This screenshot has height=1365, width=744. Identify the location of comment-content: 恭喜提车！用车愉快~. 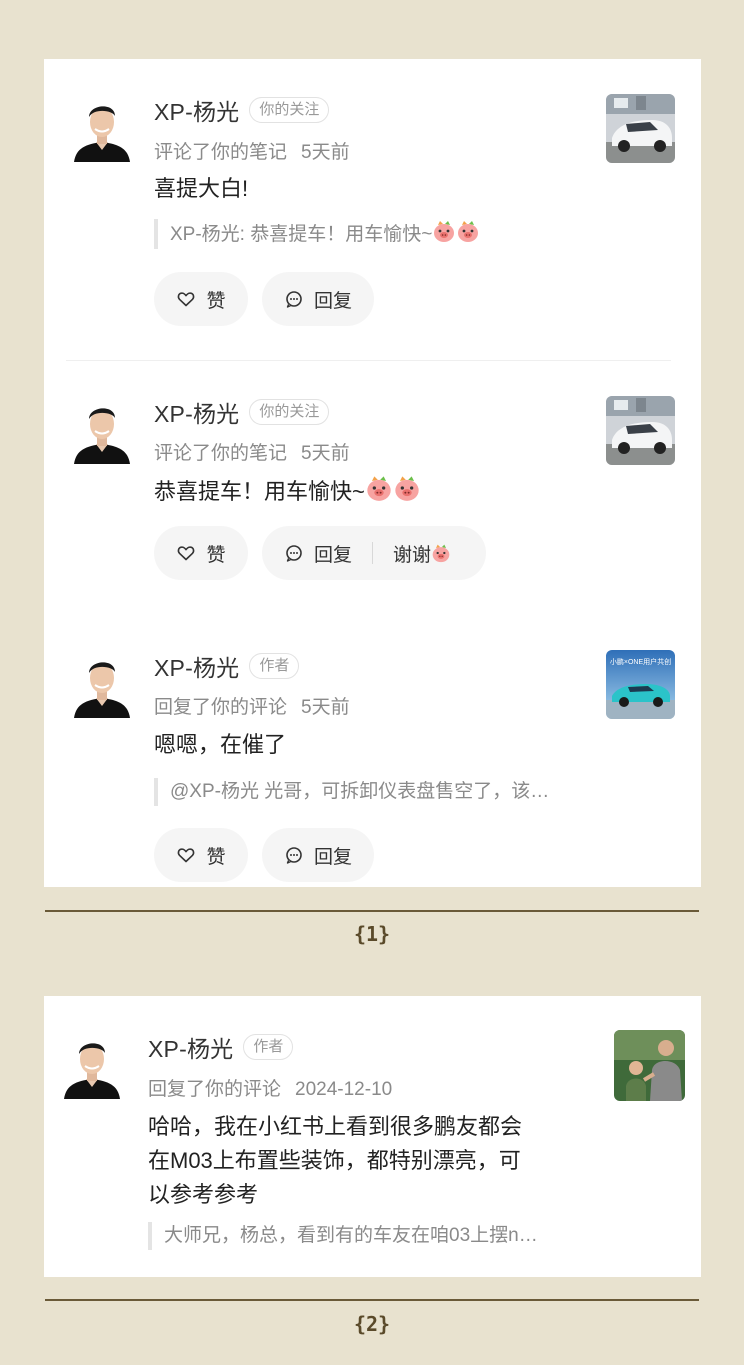
(287, 491).